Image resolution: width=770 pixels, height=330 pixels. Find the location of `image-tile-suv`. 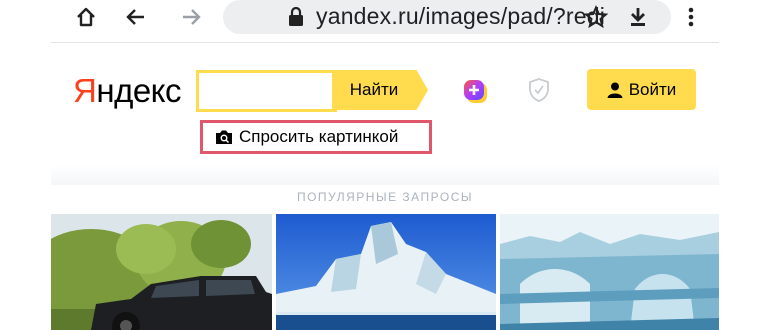

image-tile-suv is located at coordinates (161, 272).